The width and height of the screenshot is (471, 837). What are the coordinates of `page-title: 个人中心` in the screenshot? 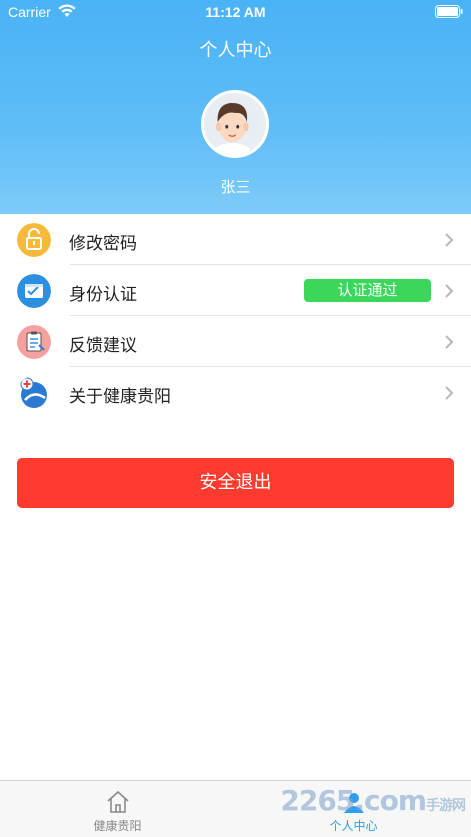 It's located at (235, 50).